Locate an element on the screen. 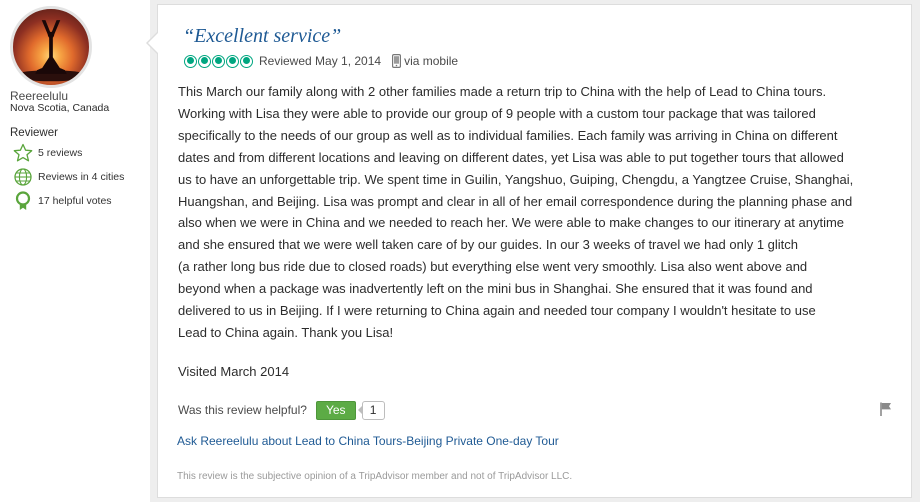 Image resolution: width=920 pixels, height=502 pixels. avatar is located at coordinates (51, 47).